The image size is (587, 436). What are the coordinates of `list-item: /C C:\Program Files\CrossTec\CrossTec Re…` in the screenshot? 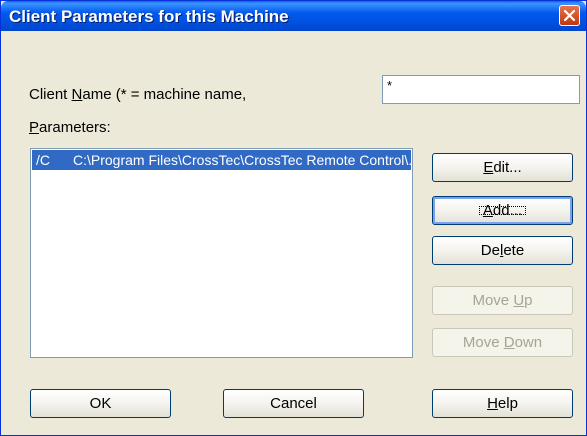 It's located at (221, 160).